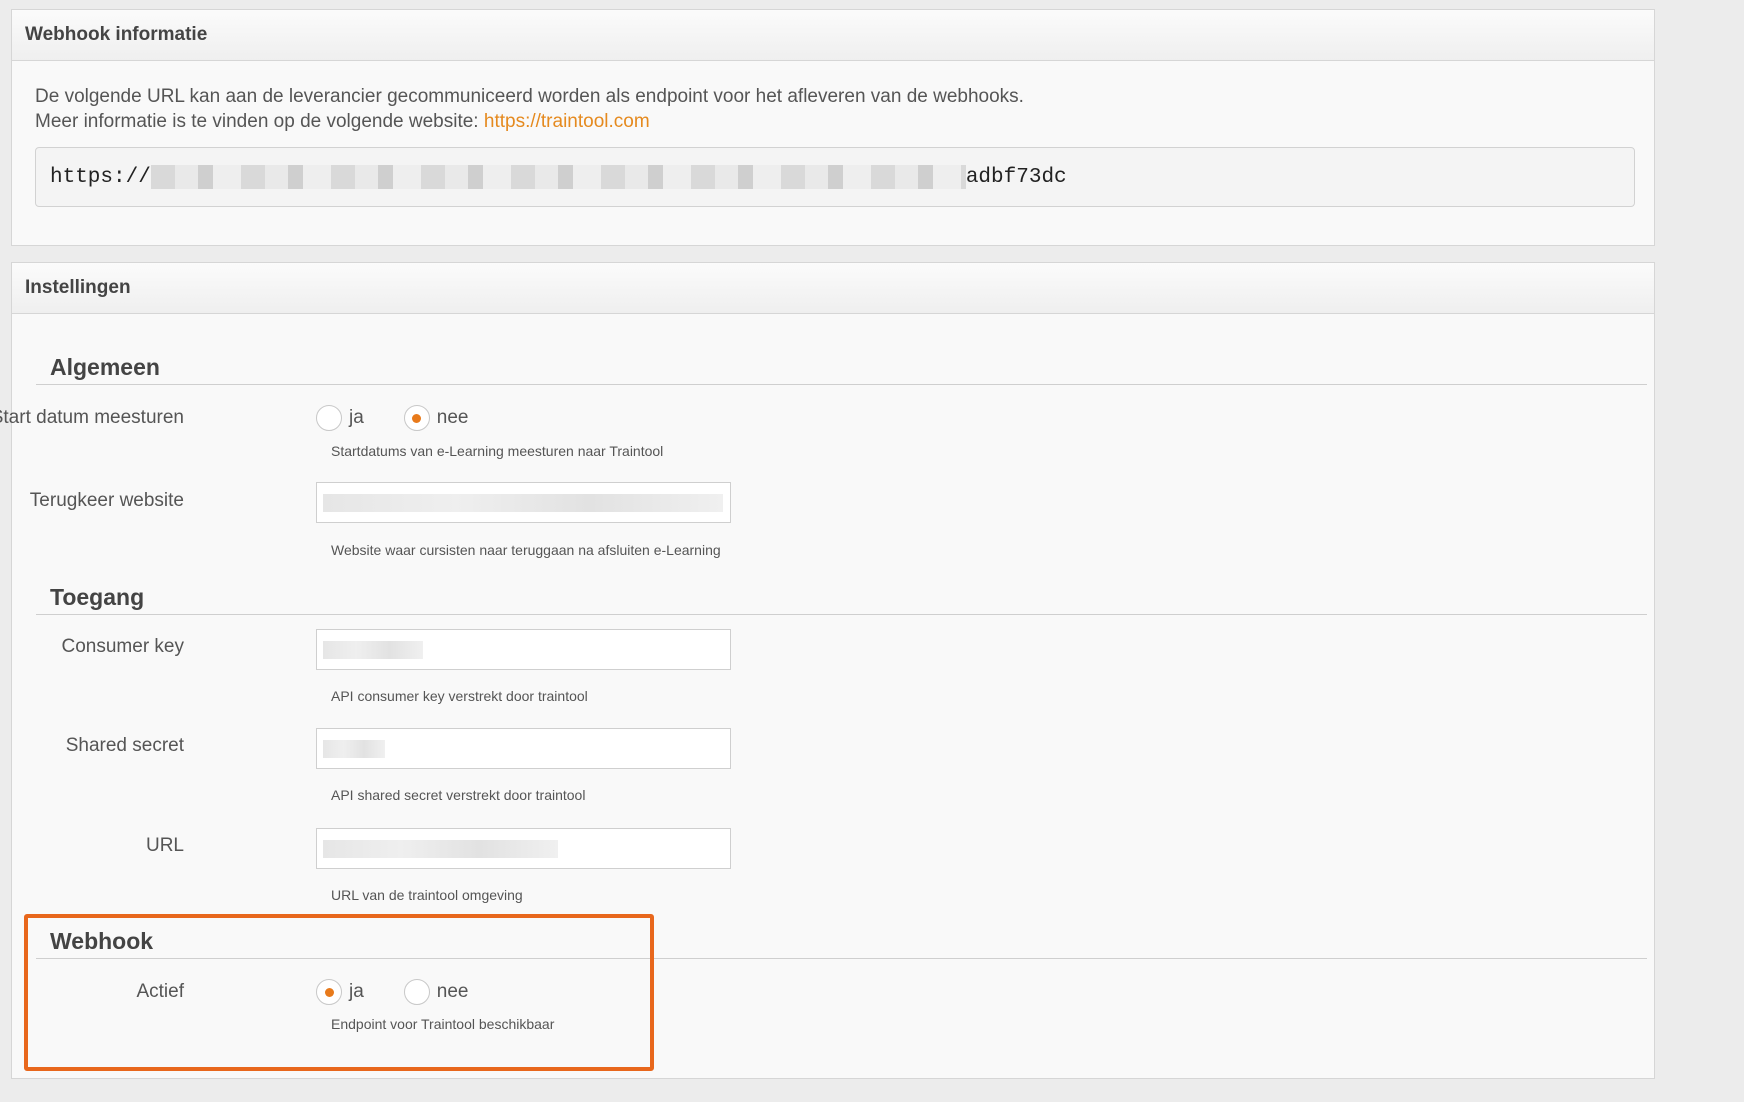 The height and width of the screenshot is (1102, 1744). Describe the element at coordinates (841, 941) in the screenshot. I see `section-webhook: Webhook` at that location.